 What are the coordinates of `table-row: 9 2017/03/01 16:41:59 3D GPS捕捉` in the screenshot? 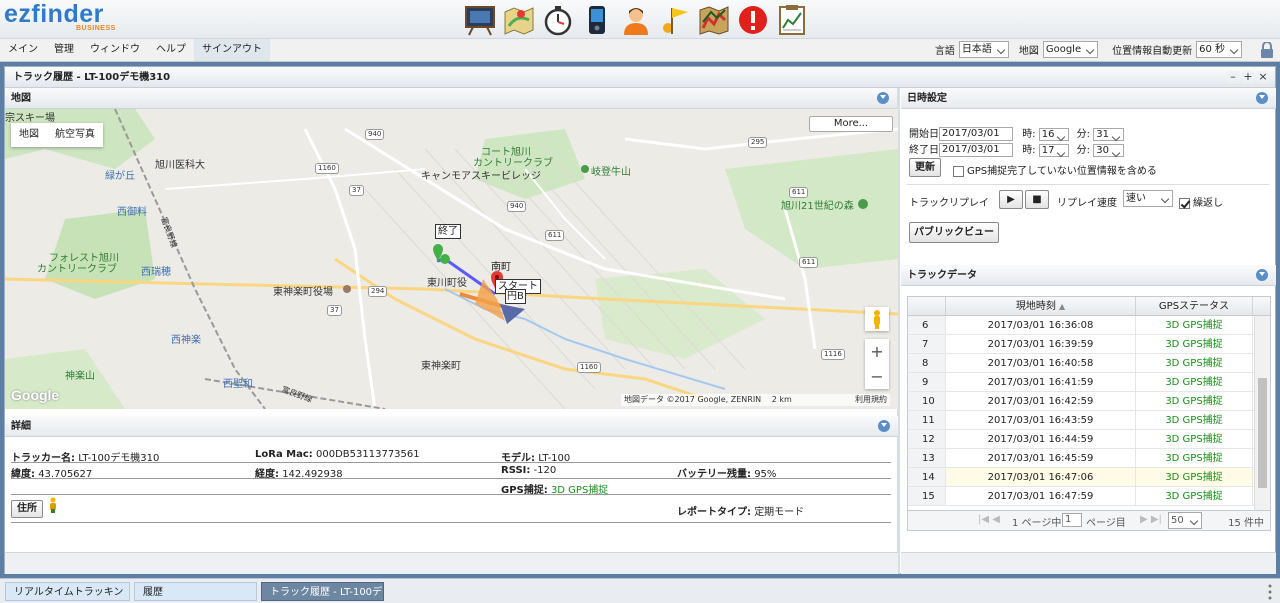 It's located at (1089, 382).